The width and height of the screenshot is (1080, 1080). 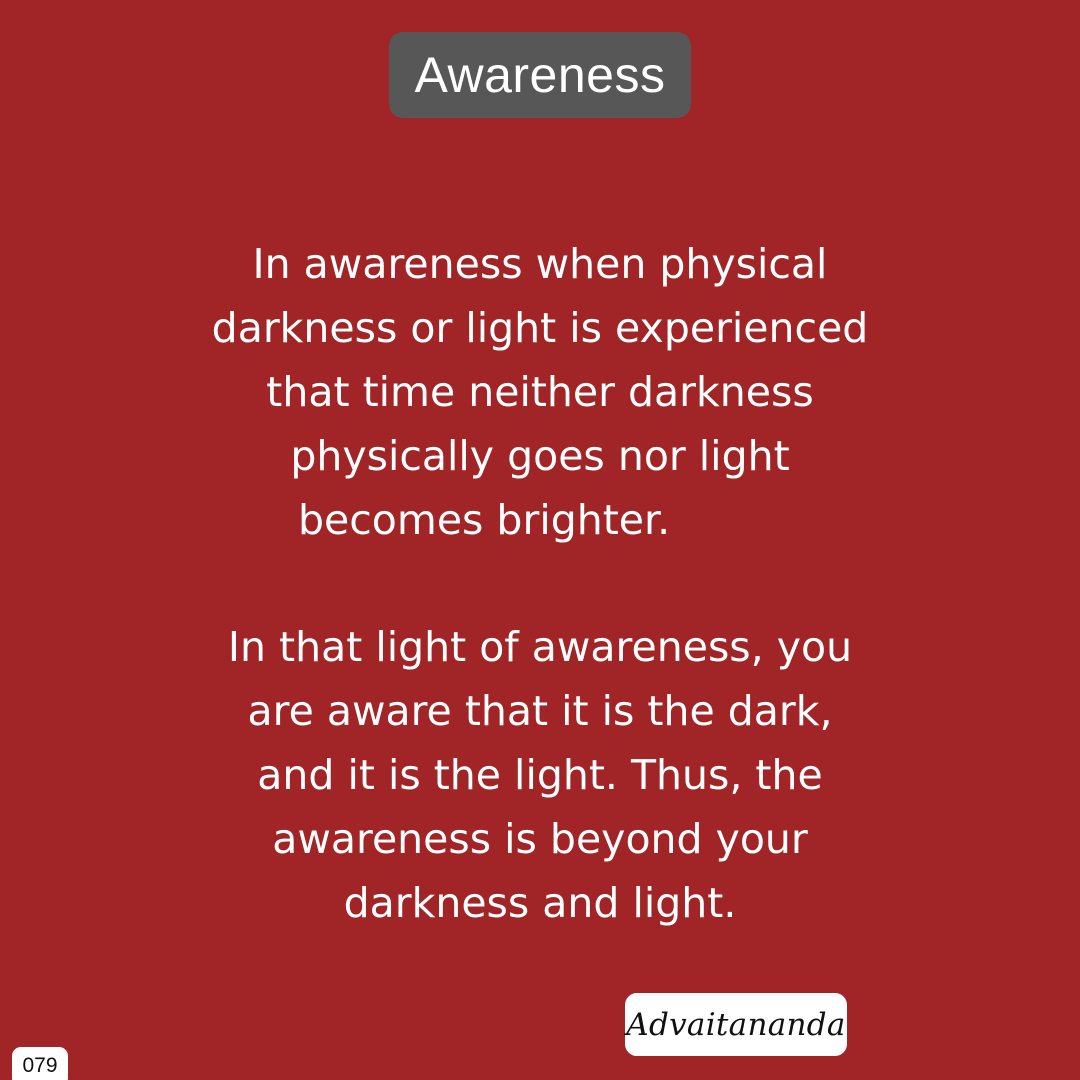 I want to click on quote-line: becomes brighter., so click(x=484, y=520).